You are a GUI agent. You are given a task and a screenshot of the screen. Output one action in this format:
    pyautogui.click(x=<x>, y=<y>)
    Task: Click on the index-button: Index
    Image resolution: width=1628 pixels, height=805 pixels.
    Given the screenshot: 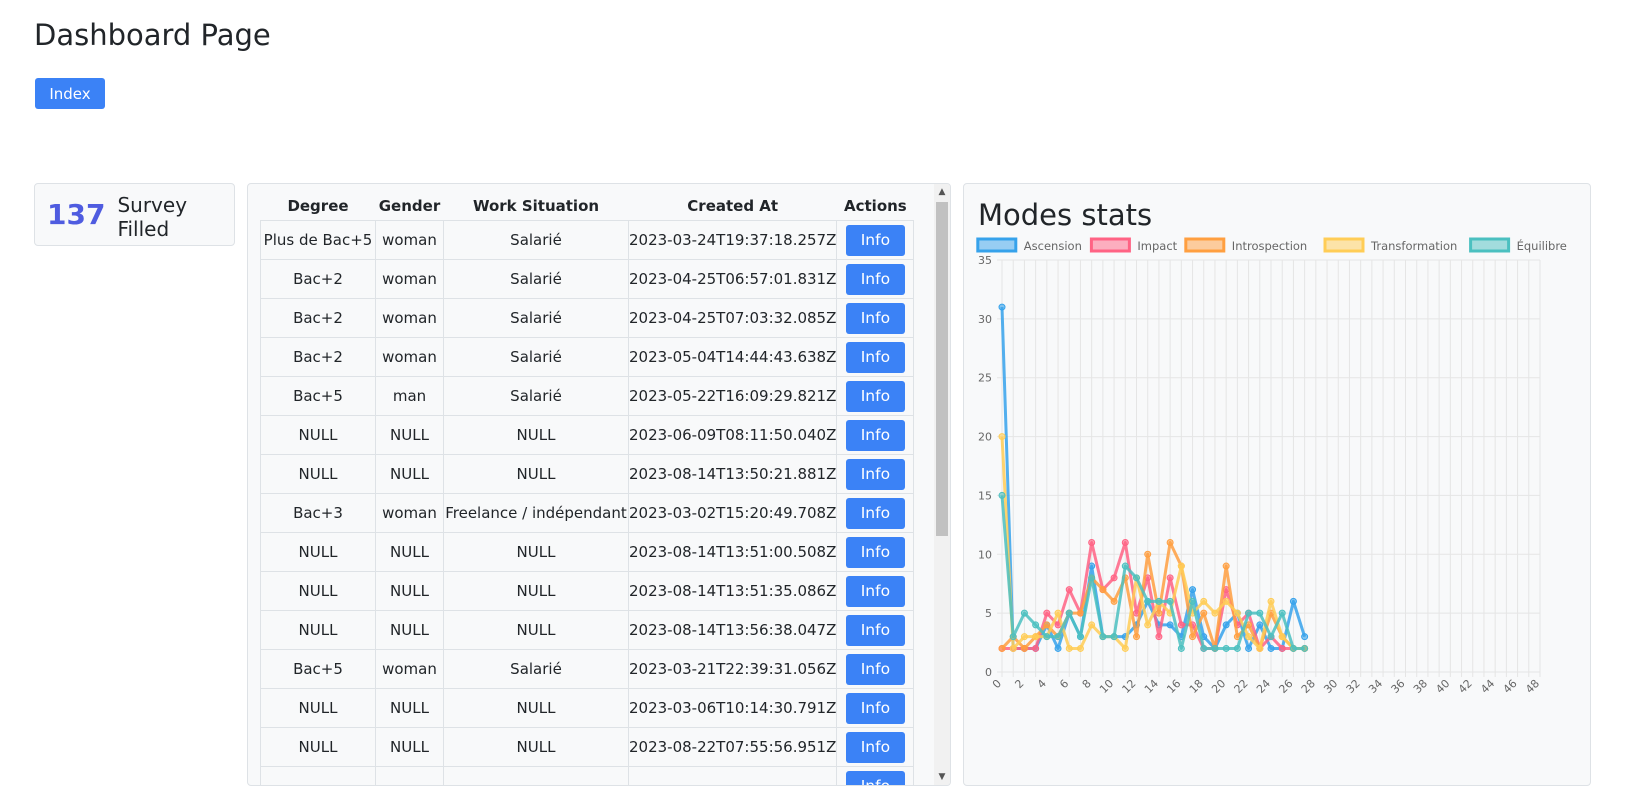 What is the action you would take?
    pyautogui.click(x=70, y=93)
    